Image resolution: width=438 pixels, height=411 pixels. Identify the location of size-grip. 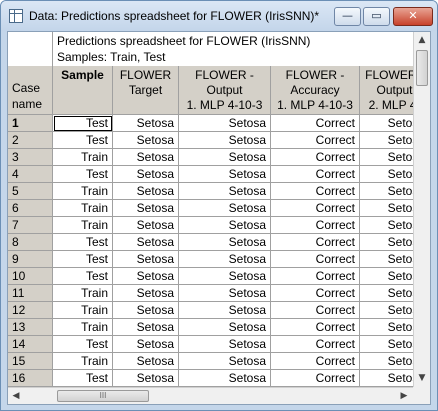
(421, 395).